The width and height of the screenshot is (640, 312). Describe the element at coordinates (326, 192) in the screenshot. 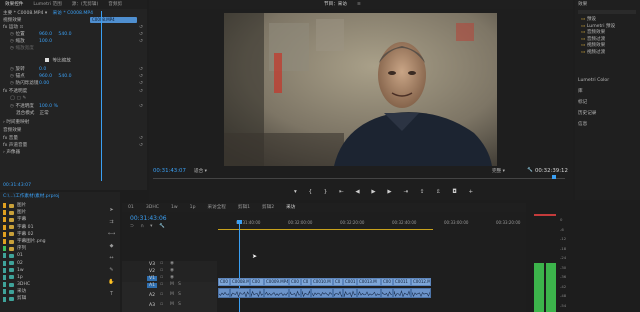

I see `mark-out-icon: }` at that location.